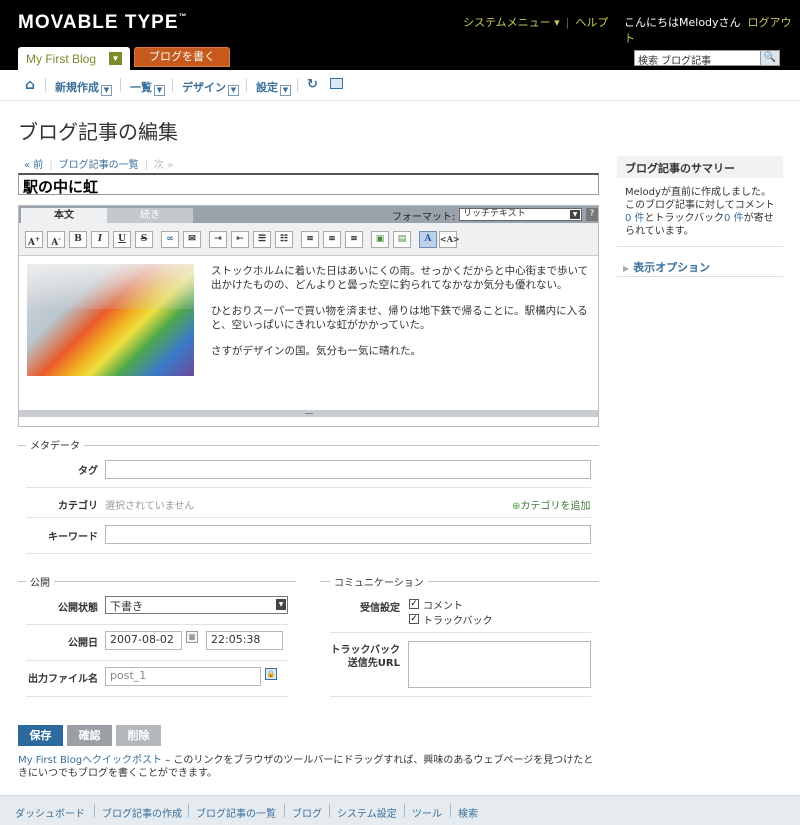 The image size is (800, 825). Describe the element at coordinates (83, 643) in the screenshot. I see `publish-date-label: 公開日` at that location.